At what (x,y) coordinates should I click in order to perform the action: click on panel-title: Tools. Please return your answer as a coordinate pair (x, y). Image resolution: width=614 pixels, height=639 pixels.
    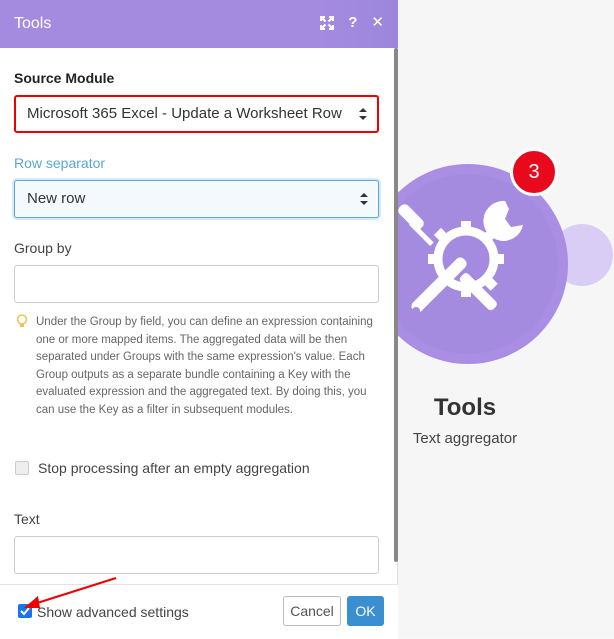
    Looking at the image, I should click on (33, 23).